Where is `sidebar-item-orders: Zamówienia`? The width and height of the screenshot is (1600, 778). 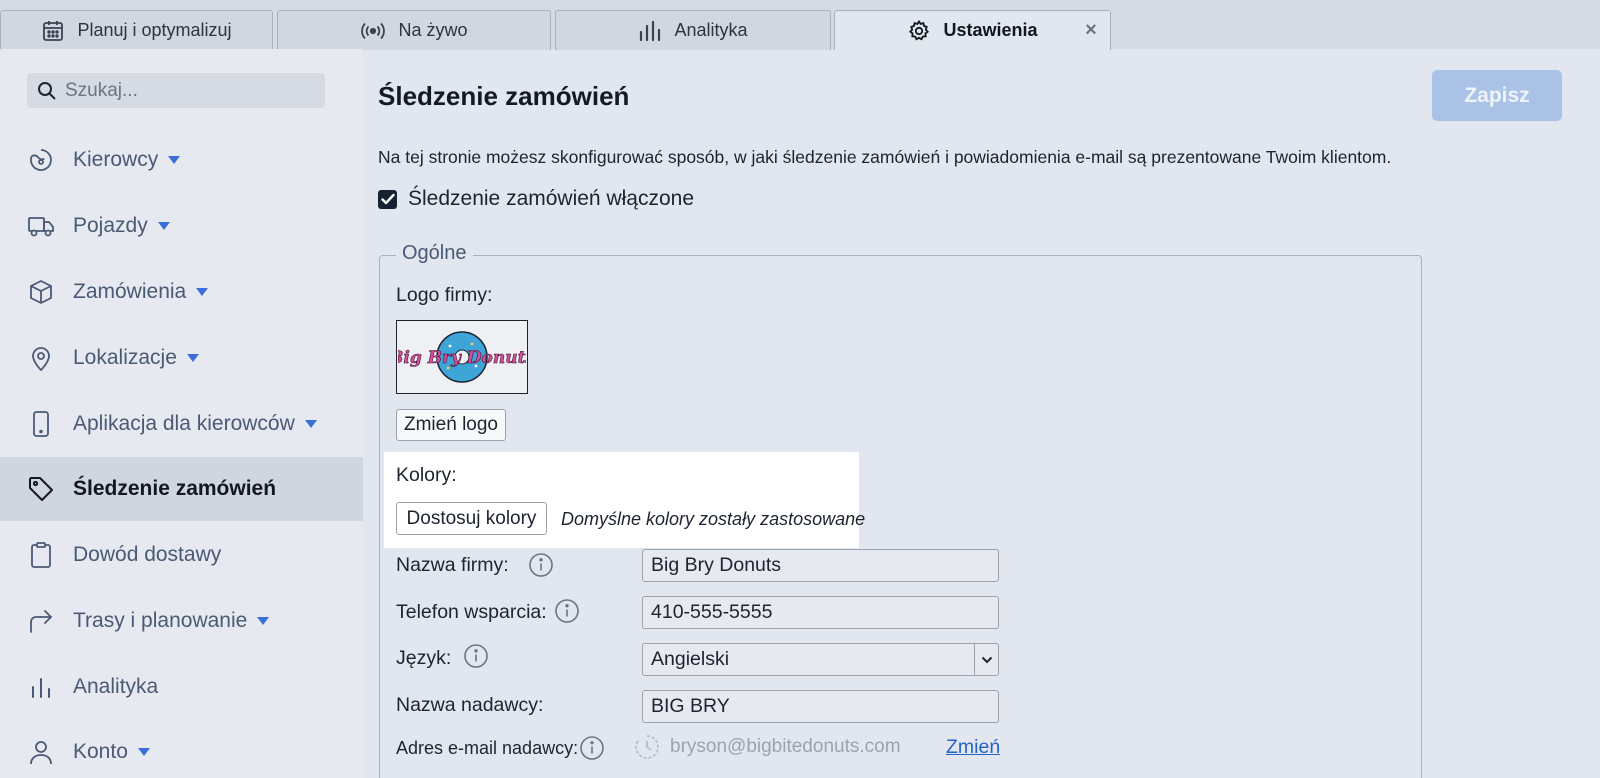
sidebar-item-orders: Zamówienia is located at coordinates (181, 292).